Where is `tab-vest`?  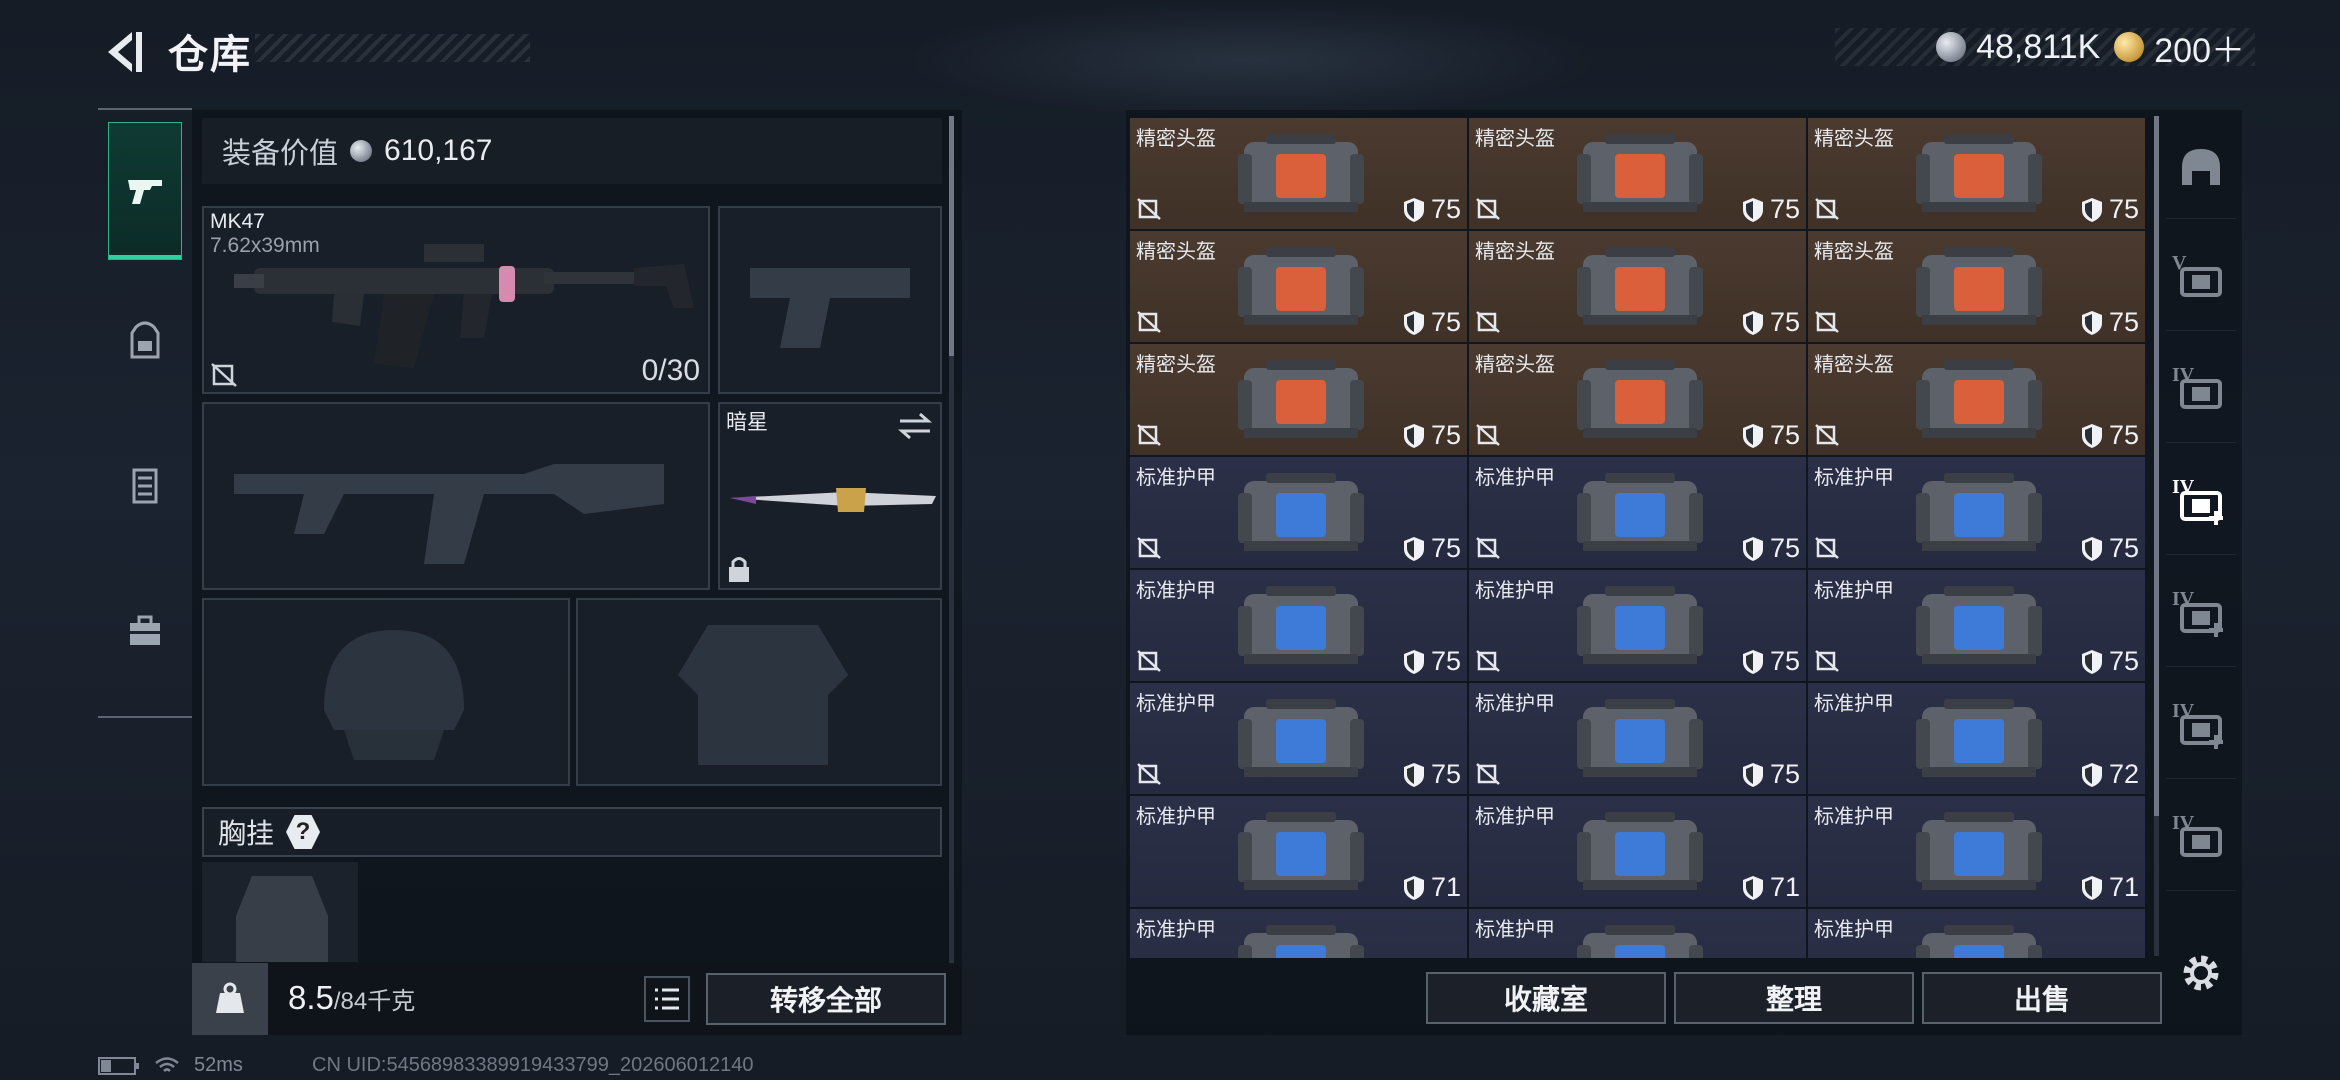
tab-vest is located at coordinates (145, 485).